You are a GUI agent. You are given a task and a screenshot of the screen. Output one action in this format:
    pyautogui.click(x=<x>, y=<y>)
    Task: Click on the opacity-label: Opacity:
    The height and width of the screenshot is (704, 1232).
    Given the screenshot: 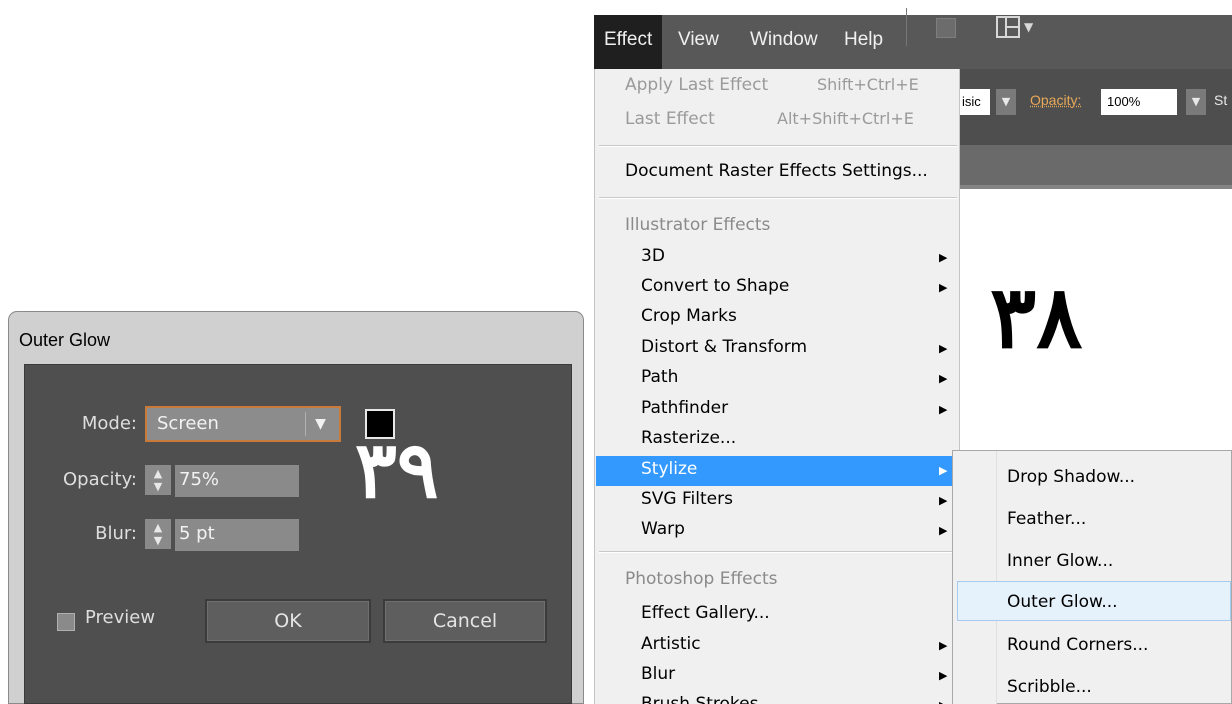 What is the action you would take?
    pyautogui.click(x=100, y=479)
    